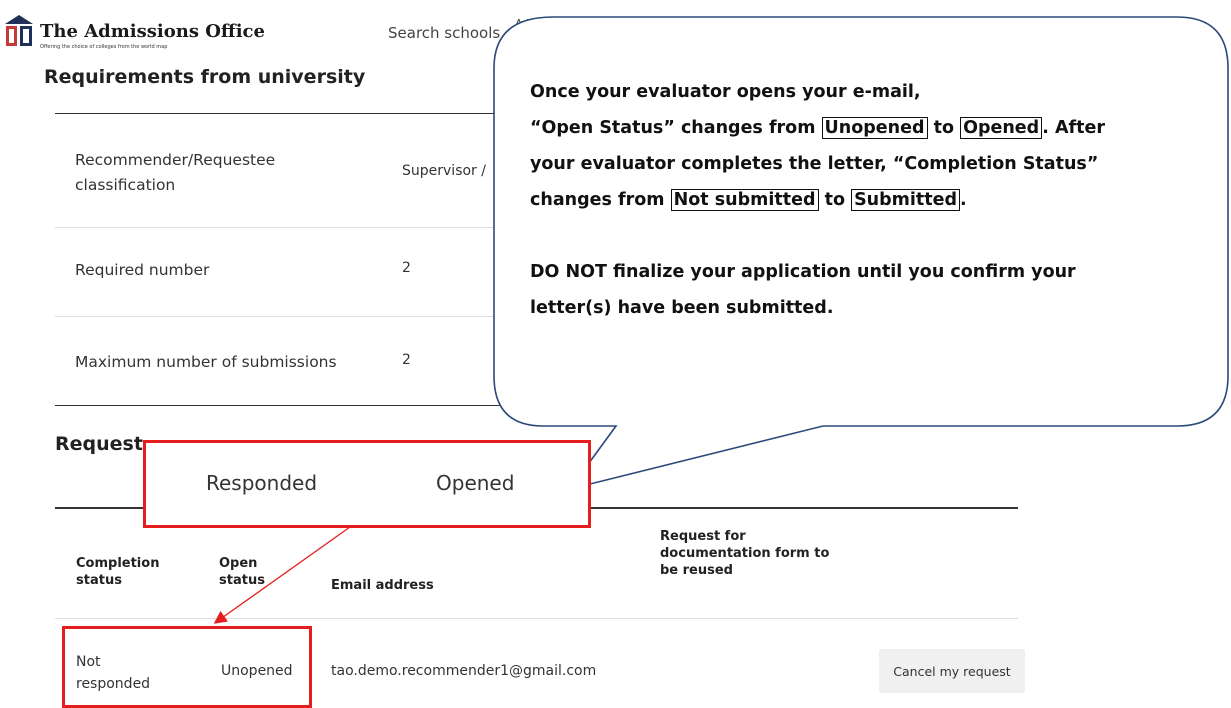  I want to click on status-zoom-box: Responded Opened, so click(367, 484).